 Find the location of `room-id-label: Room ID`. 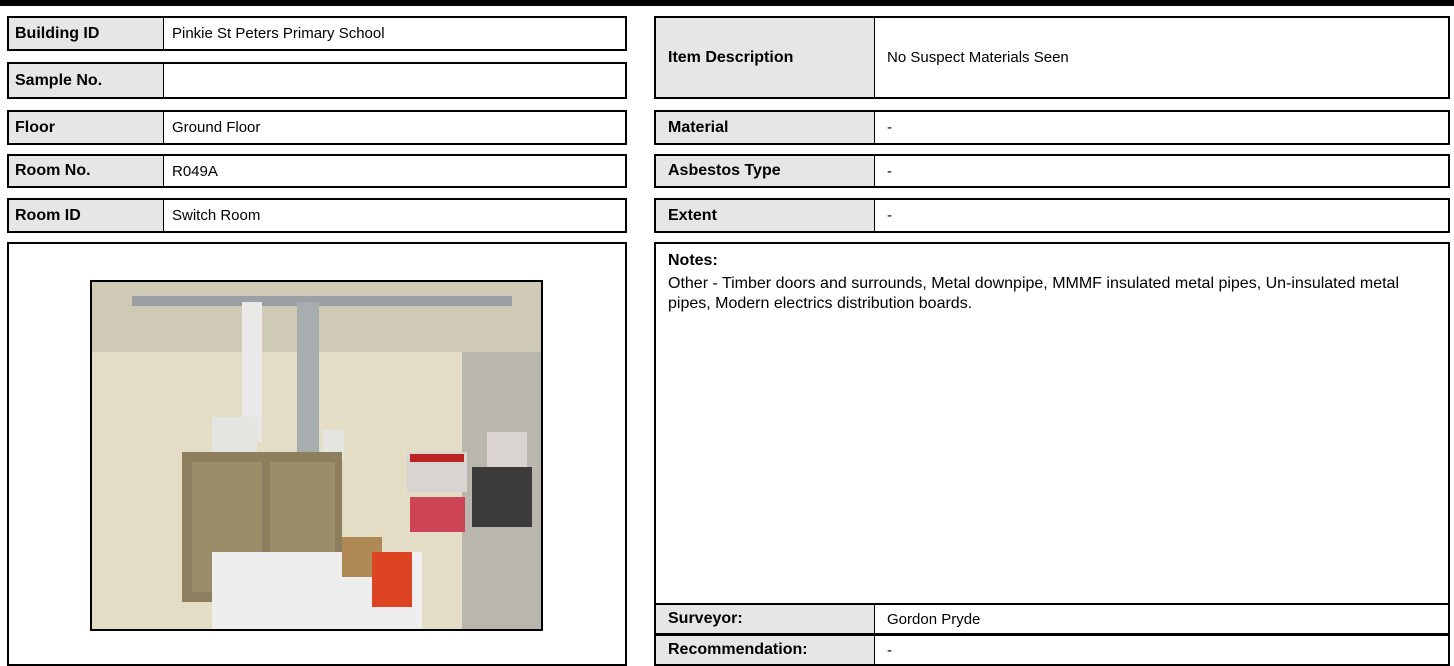

room-id-label: Room ID is located at coordinates (86, 215).